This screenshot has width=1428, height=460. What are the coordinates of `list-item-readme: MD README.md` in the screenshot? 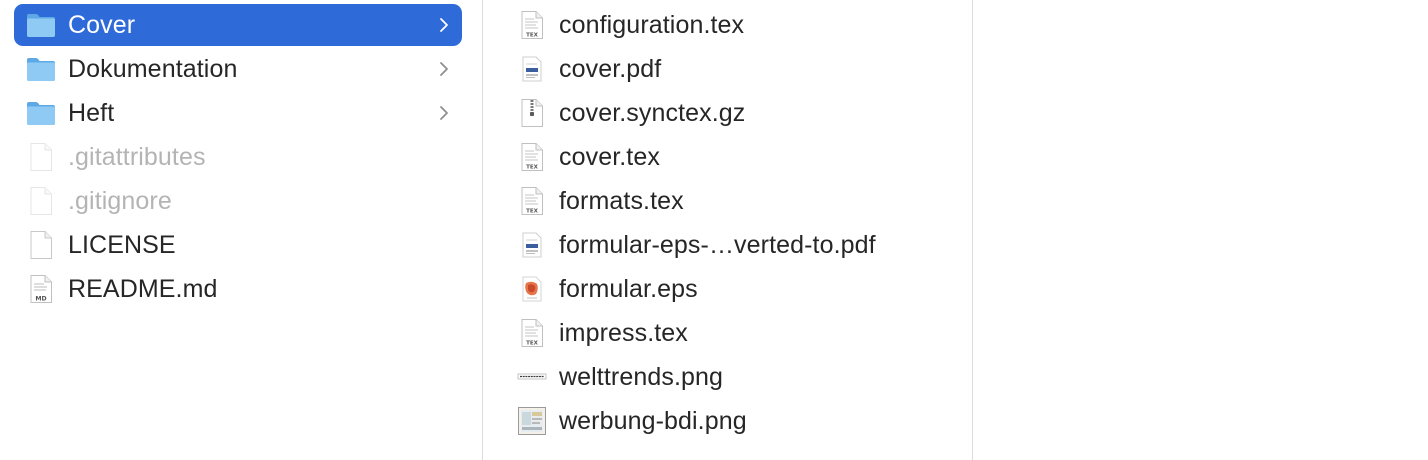 It's located at (238, 289).